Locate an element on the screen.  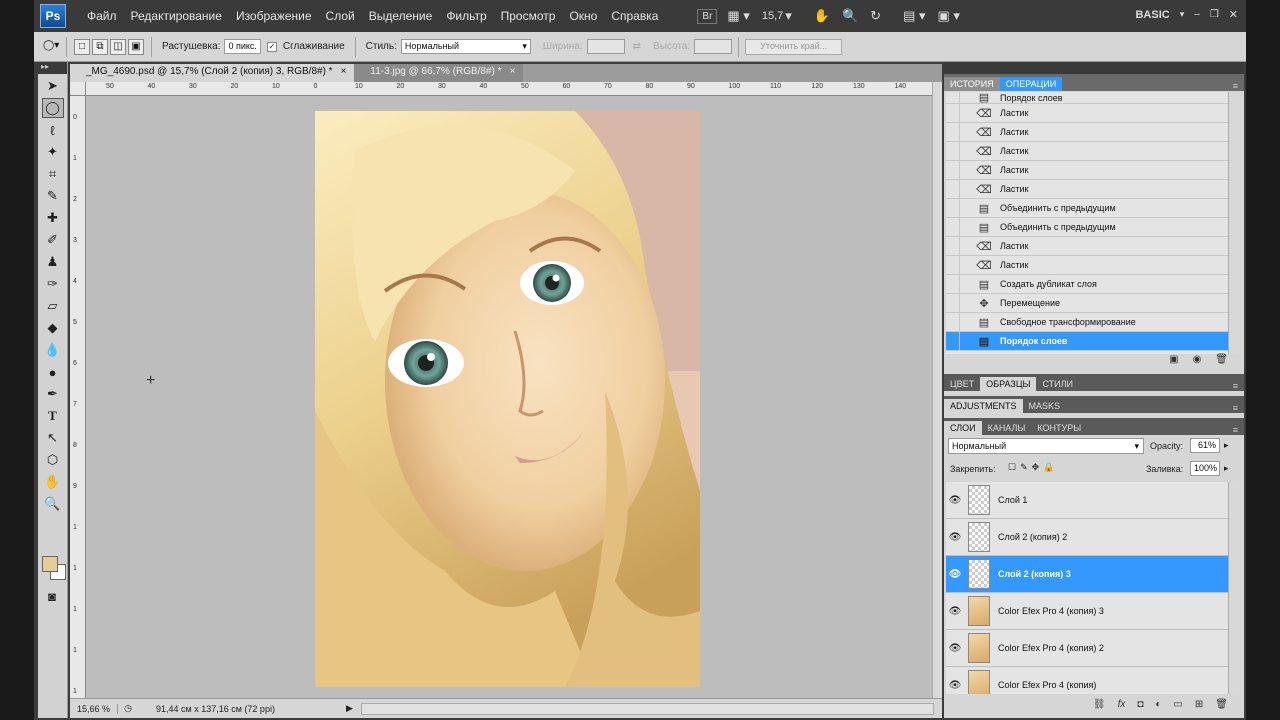
type-tool-icon: T is located at coordinates (53, 416).